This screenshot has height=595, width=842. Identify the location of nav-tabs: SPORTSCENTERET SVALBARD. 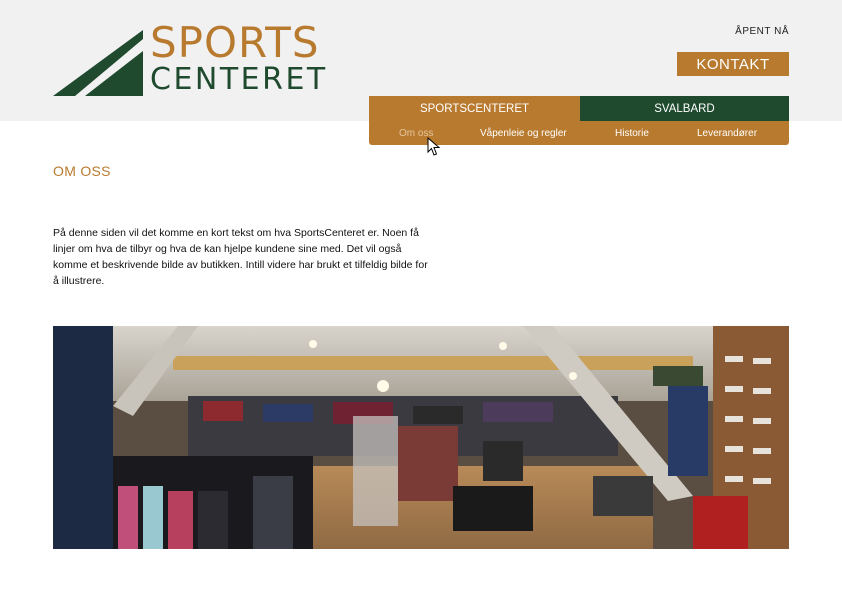
(579, 108).